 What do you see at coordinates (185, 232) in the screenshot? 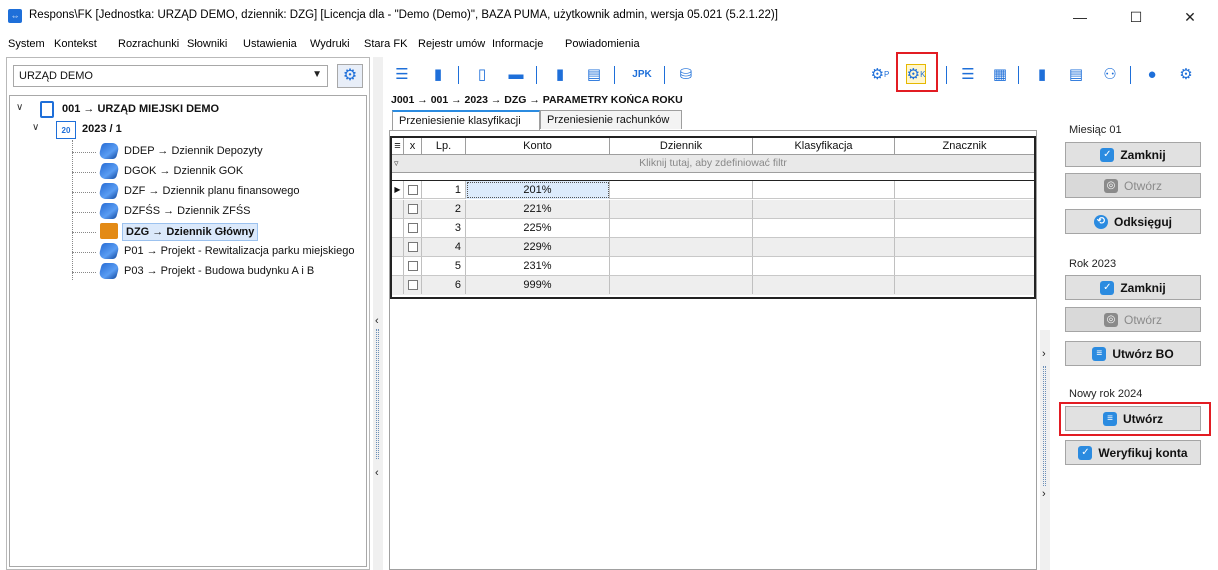
I see `tree-item-dzg: DZG → Dziennik Główny` at bounding box center [185, 232].